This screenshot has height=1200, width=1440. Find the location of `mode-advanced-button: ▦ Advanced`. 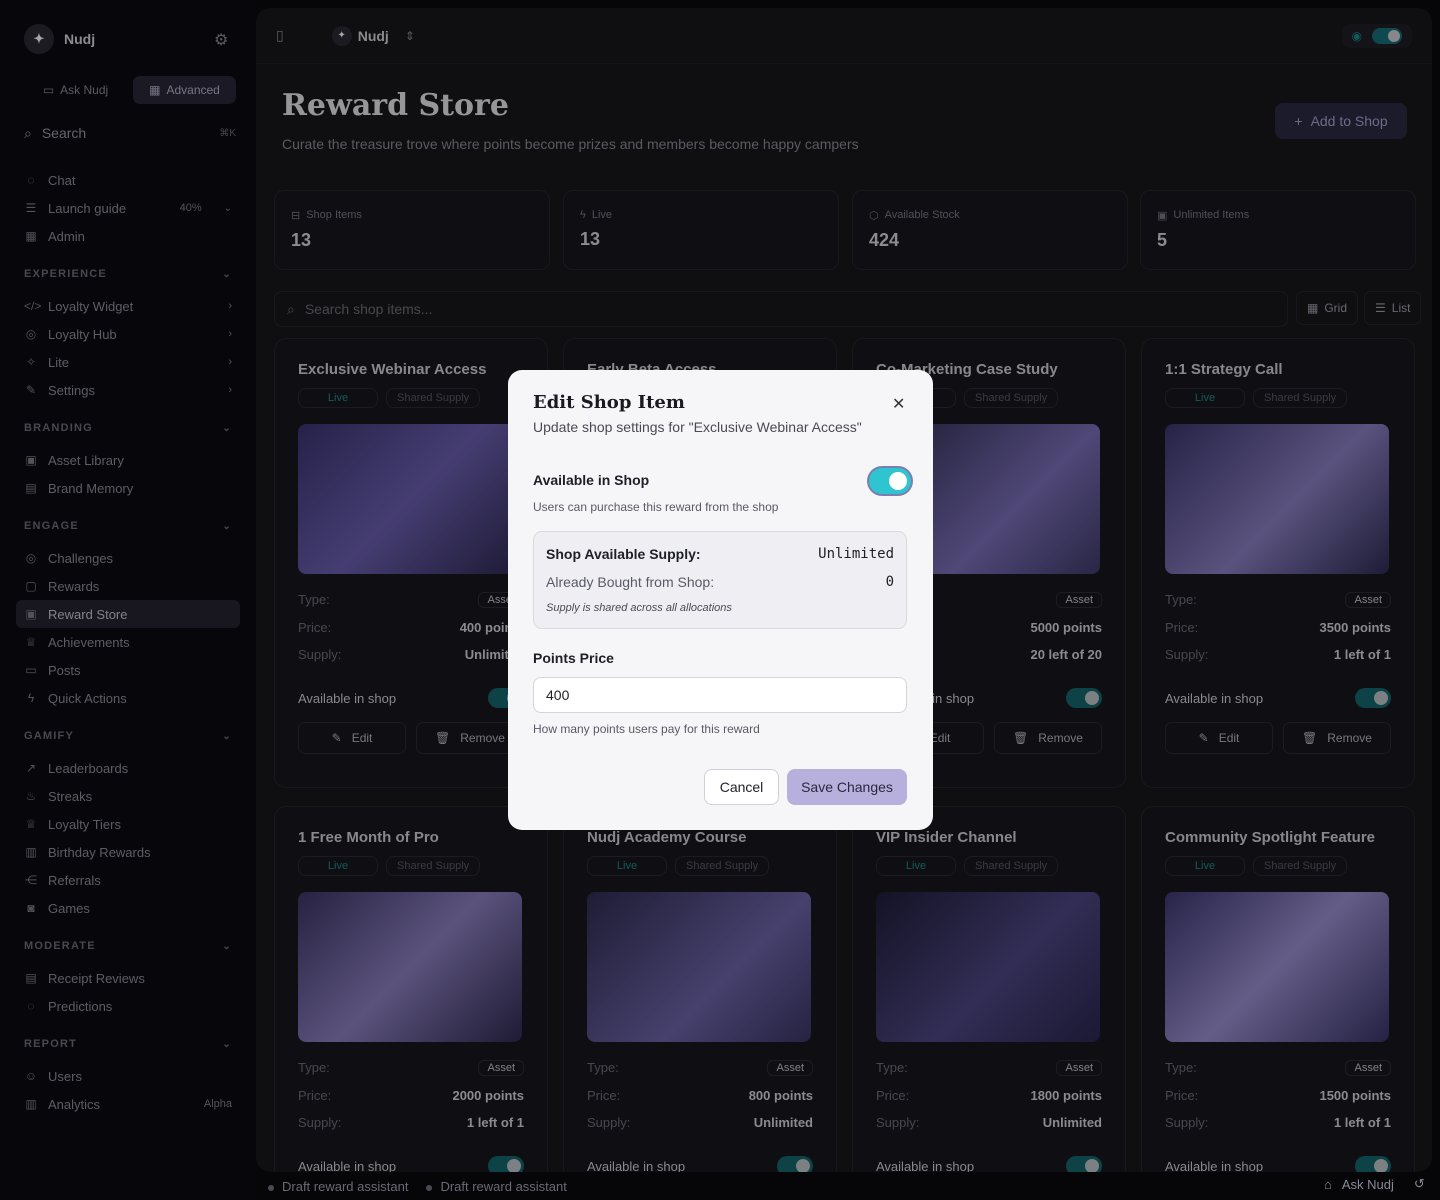

mode-advanced-button: ▦ Advanced is located at coordinates (184, 90).